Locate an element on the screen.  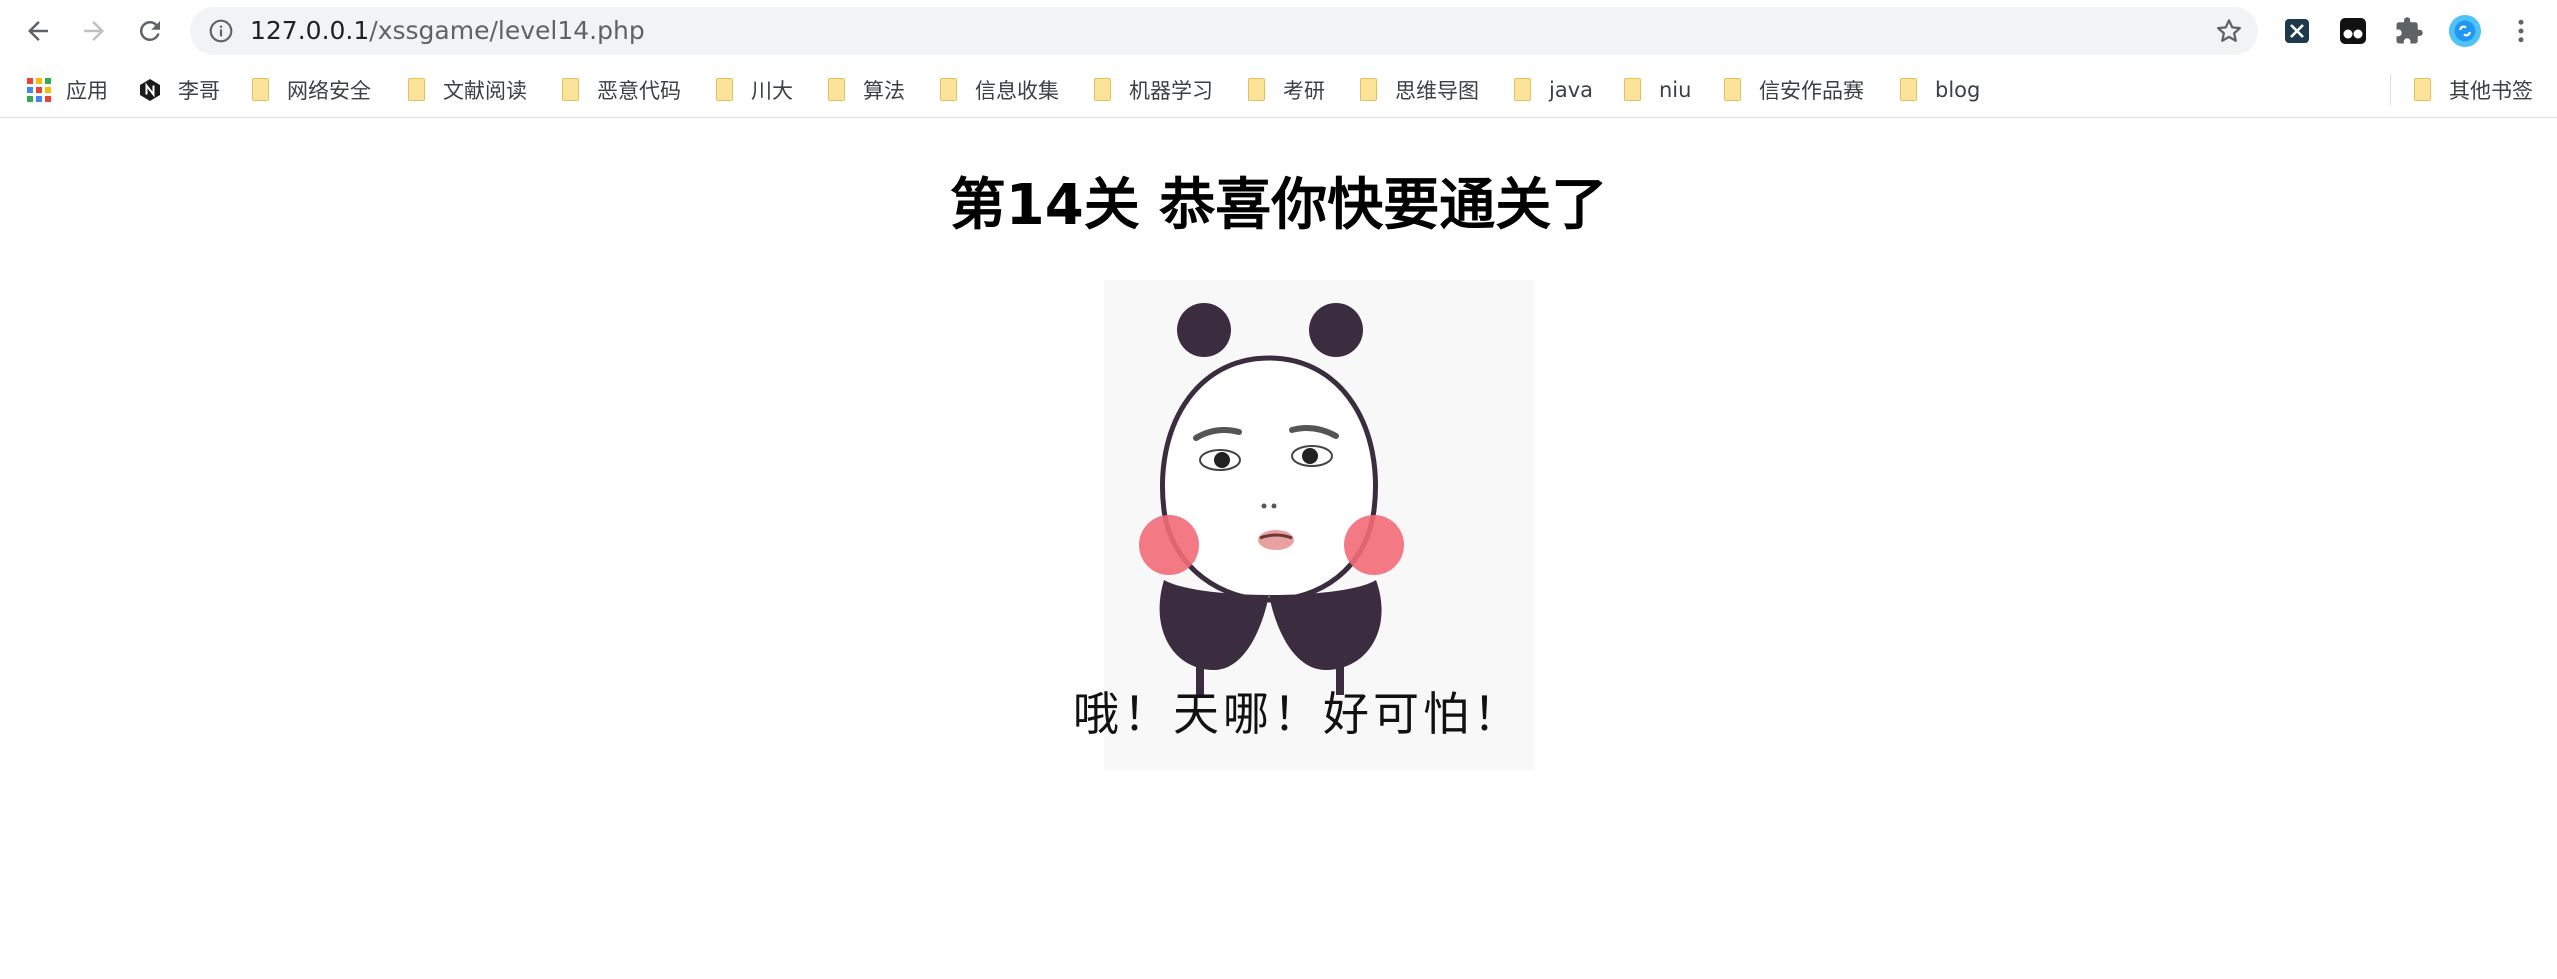
url-host: 127.0.0.1 is located at coordinates (310, 30).